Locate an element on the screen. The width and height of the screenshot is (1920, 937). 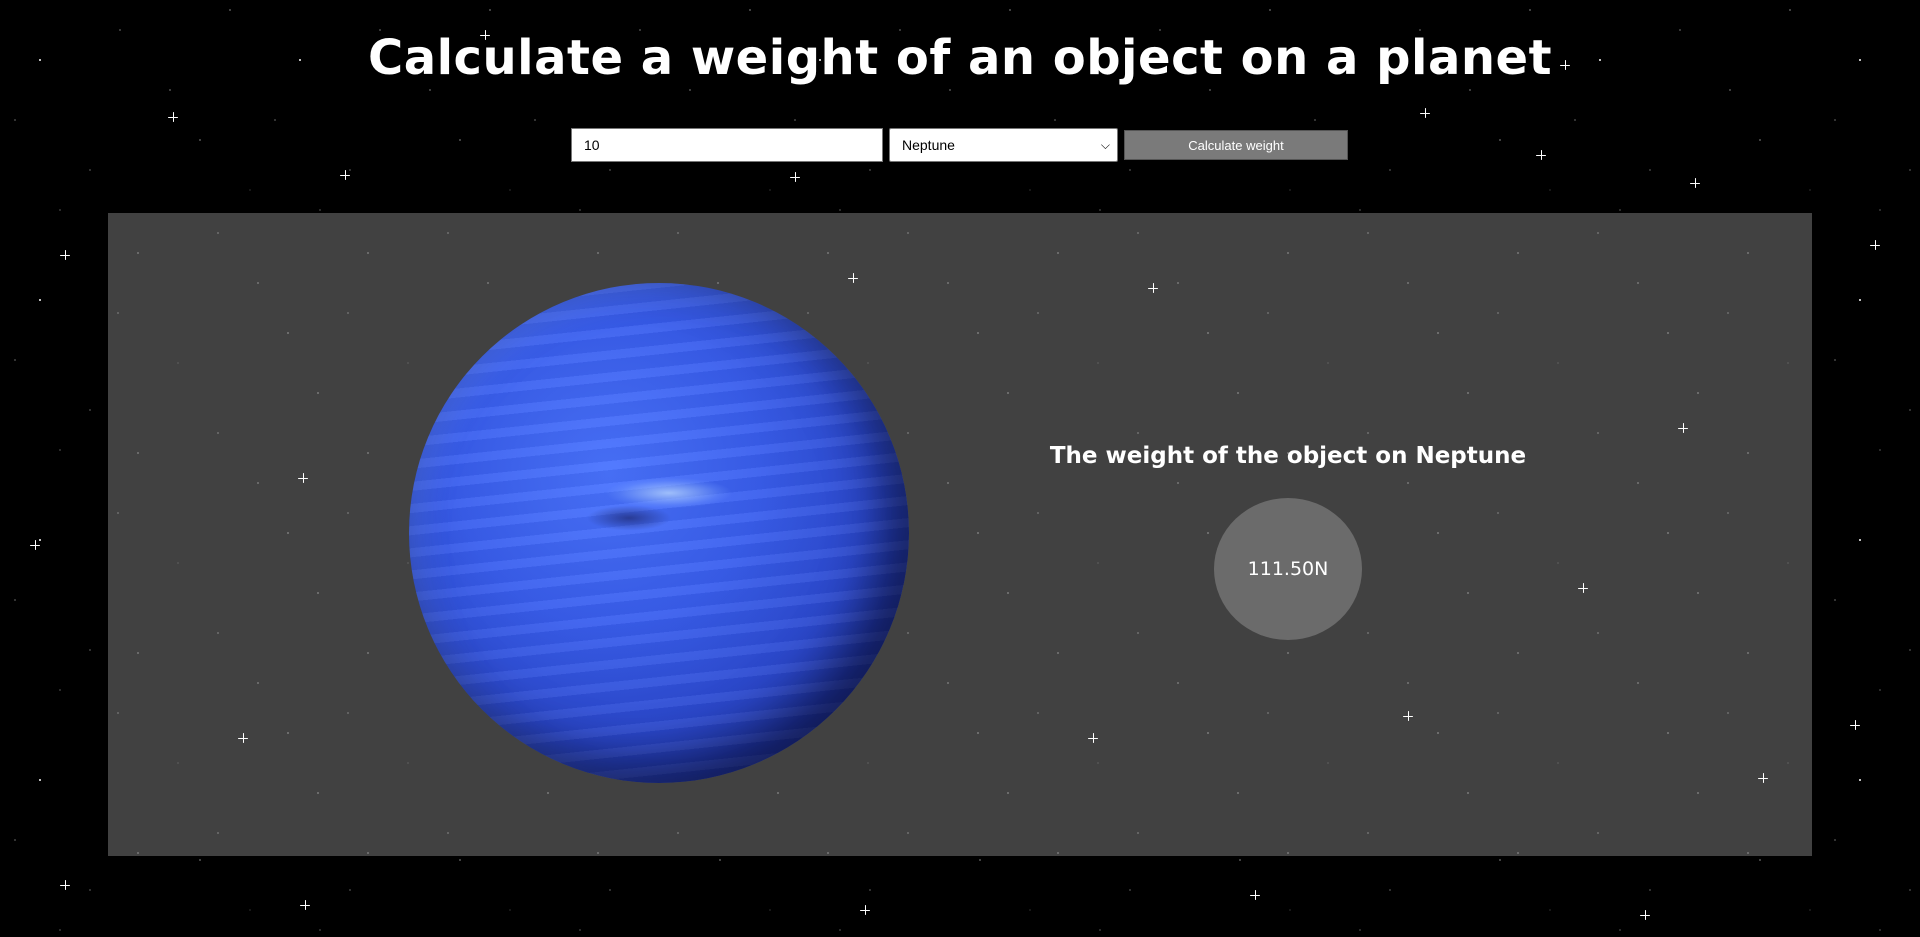
planet-select-value: Neptune is located at coordinates (928, 145).